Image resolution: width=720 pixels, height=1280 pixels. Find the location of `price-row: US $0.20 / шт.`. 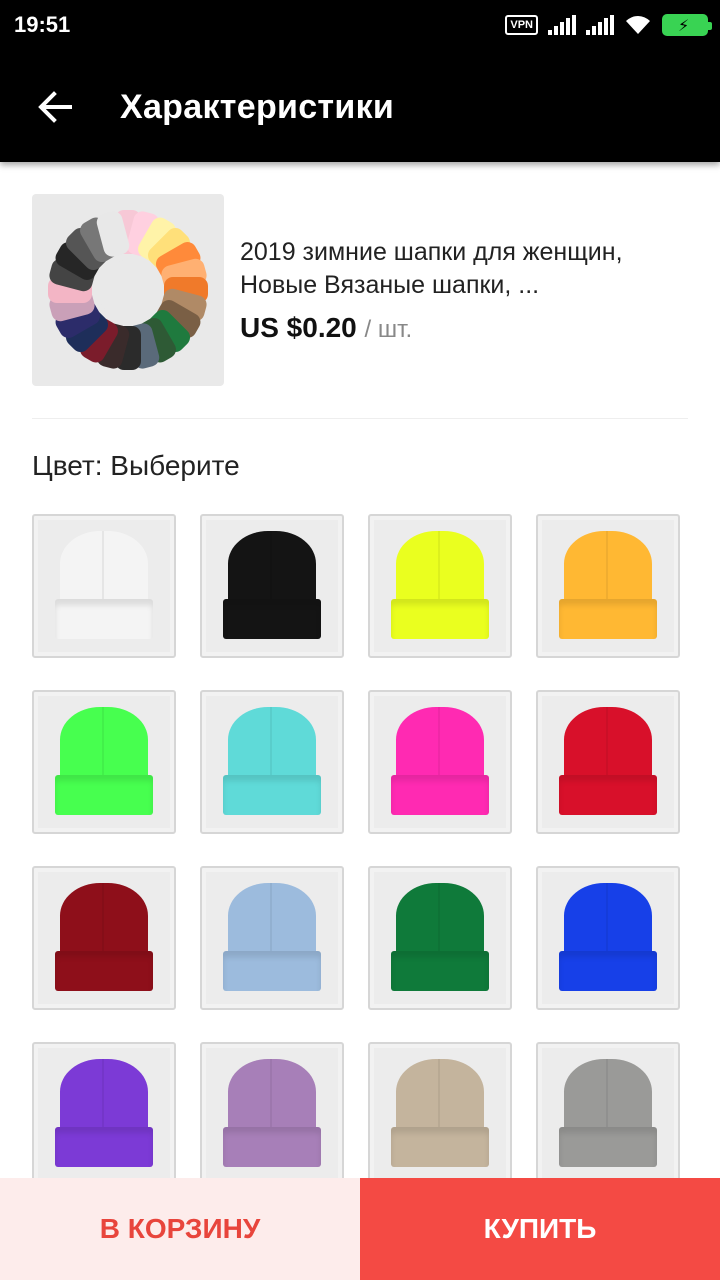

price-row: US $0.20 / шт. is located at coordinates (326, 328).